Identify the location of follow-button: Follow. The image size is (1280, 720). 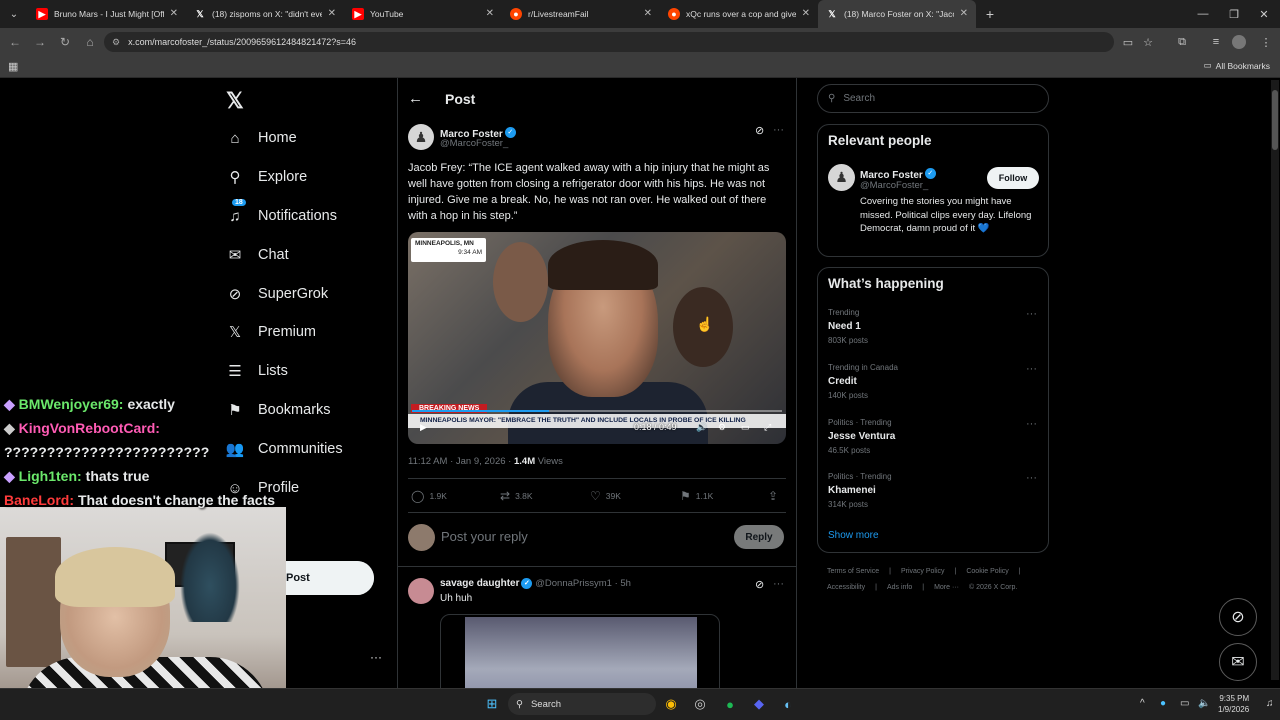
(1013, 178).